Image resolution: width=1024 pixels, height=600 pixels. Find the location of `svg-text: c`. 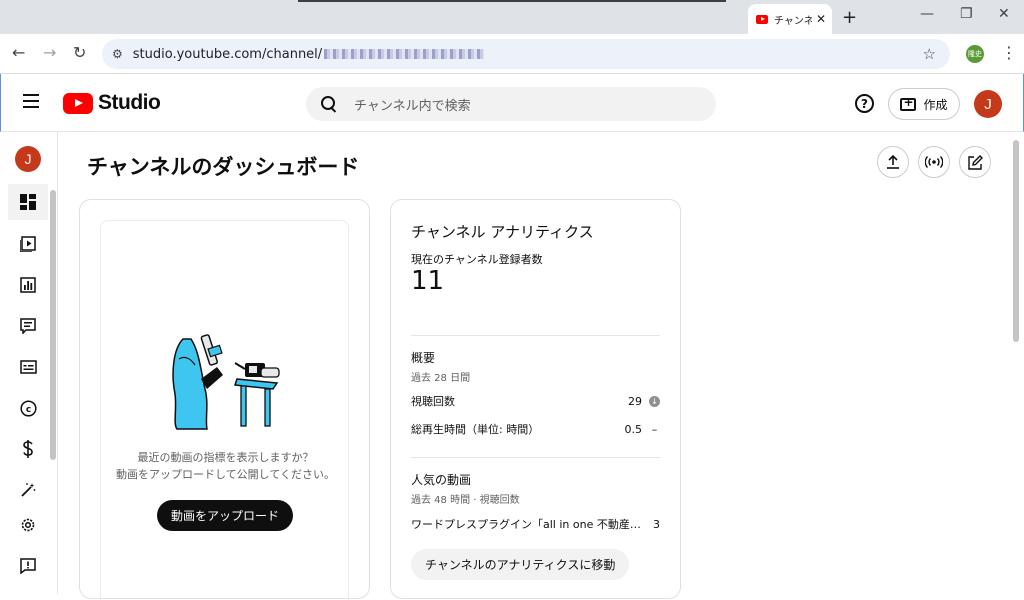

svg-text: c is located at coordinates (27, 410).